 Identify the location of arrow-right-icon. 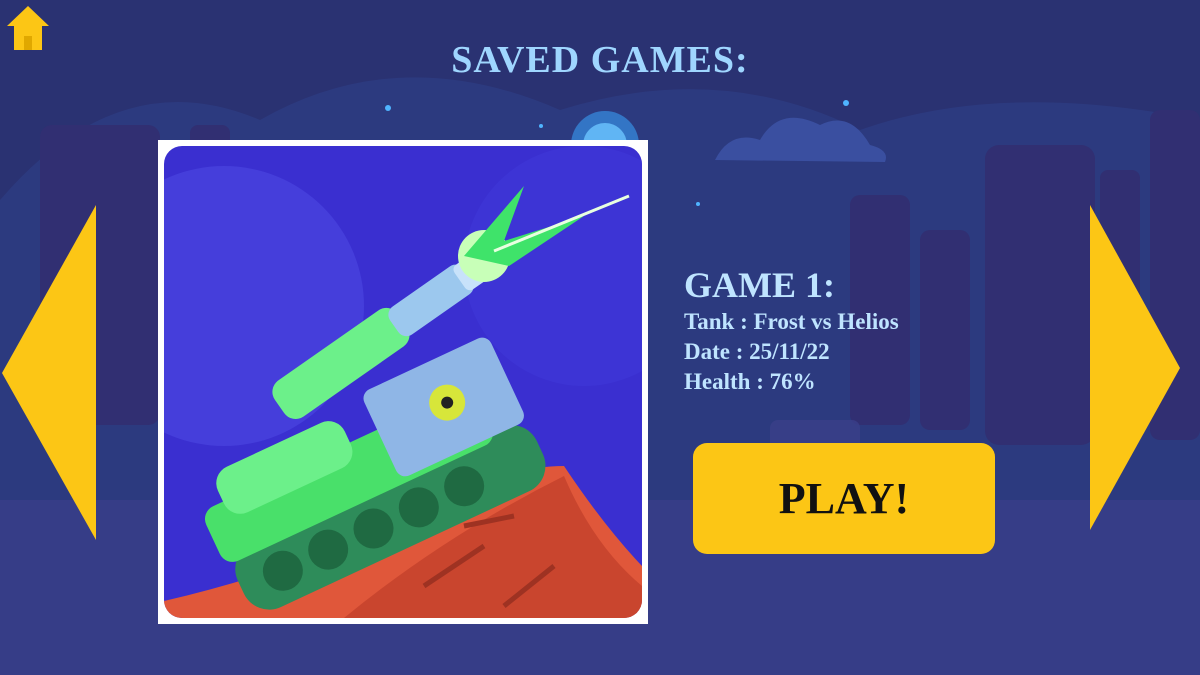
(1135, 367).